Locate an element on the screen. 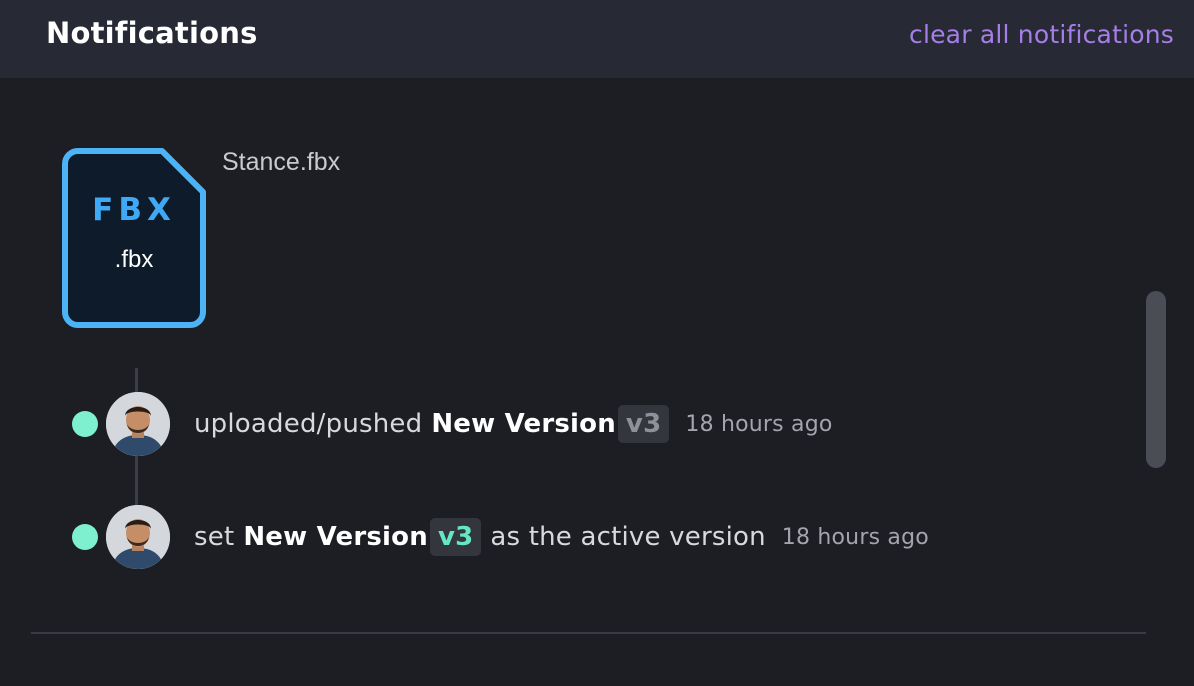 This screenshot has height=686, width=1194. divider is located at coordinates (588, 633).